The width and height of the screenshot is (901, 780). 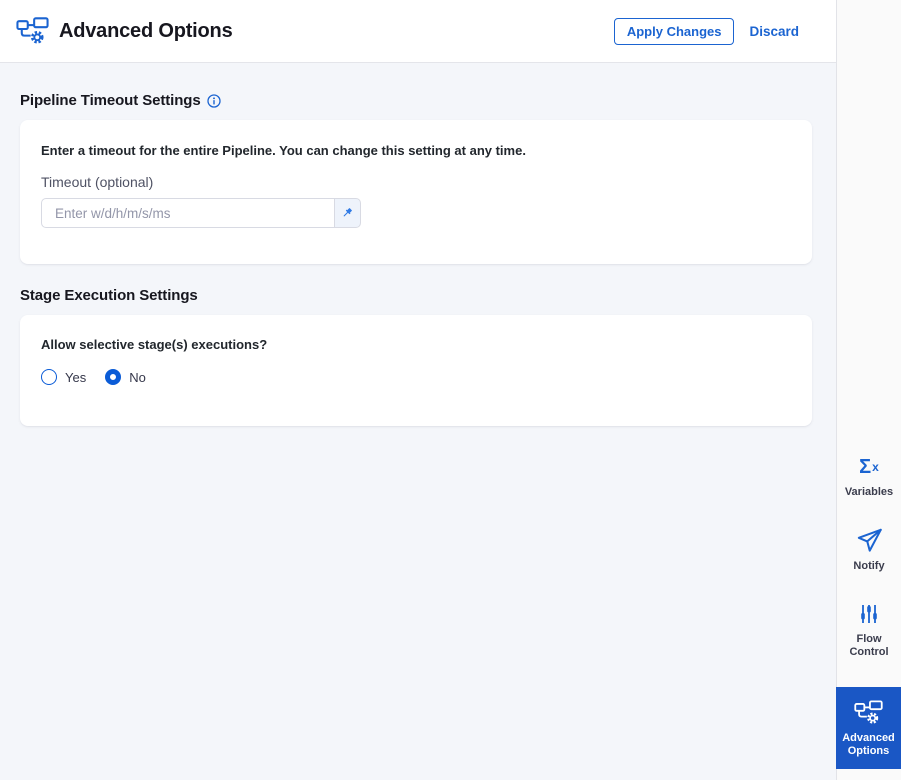 What do you see at coordinates (869, 629) in the screenshot?
I see `toolbar-item-flow-control: Flow Control` at bounding box center [869, 629].